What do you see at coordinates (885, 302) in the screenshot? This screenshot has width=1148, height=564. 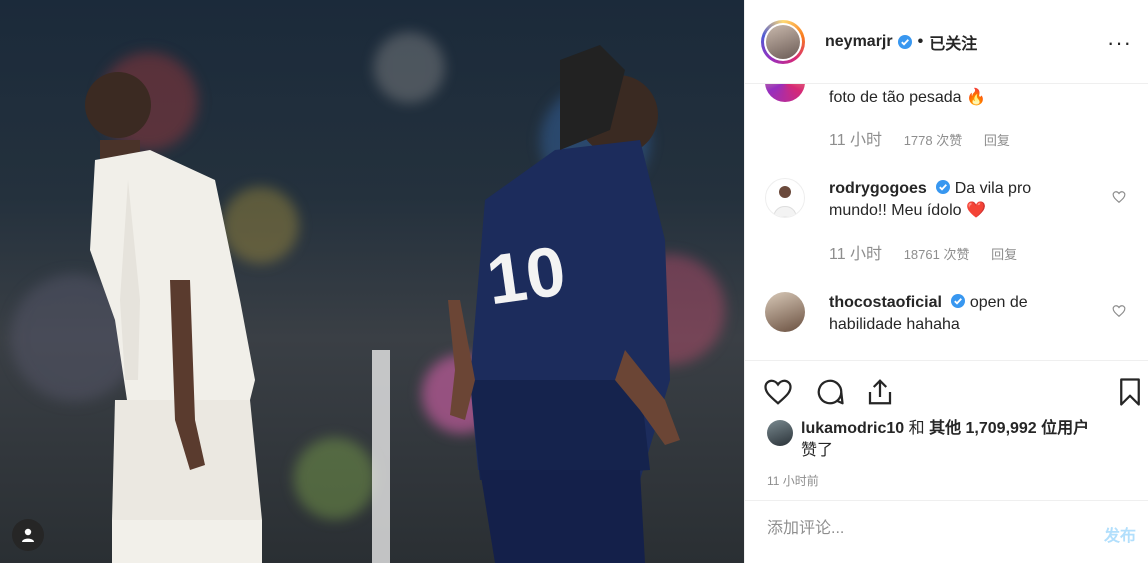 I see `commenter-username: thocostaoficial` at bounding box center [885, 302].